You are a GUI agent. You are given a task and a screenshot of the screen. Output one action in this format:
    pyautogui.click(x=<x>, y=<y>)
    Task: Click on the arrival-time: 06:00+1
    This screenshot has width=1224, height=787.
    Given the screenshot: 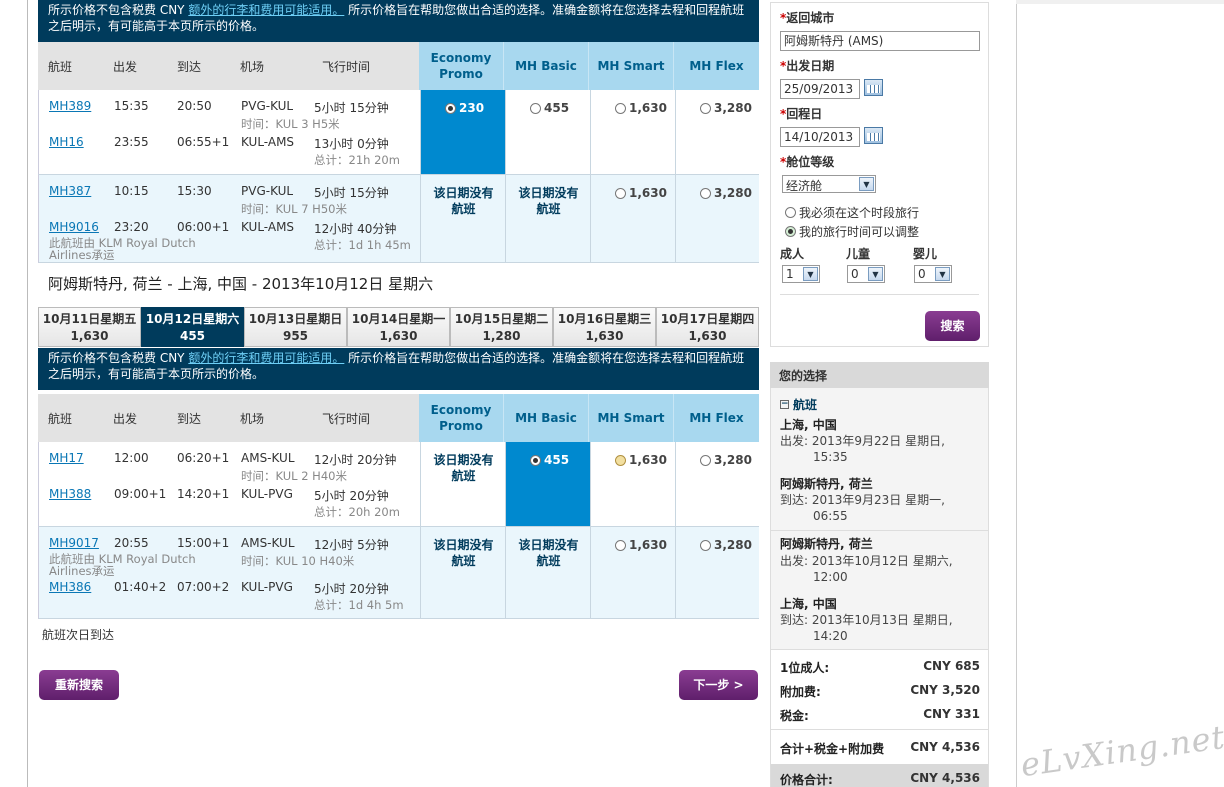 What is the action you would take?
    pyautogui.click(x=203, y=227)
    